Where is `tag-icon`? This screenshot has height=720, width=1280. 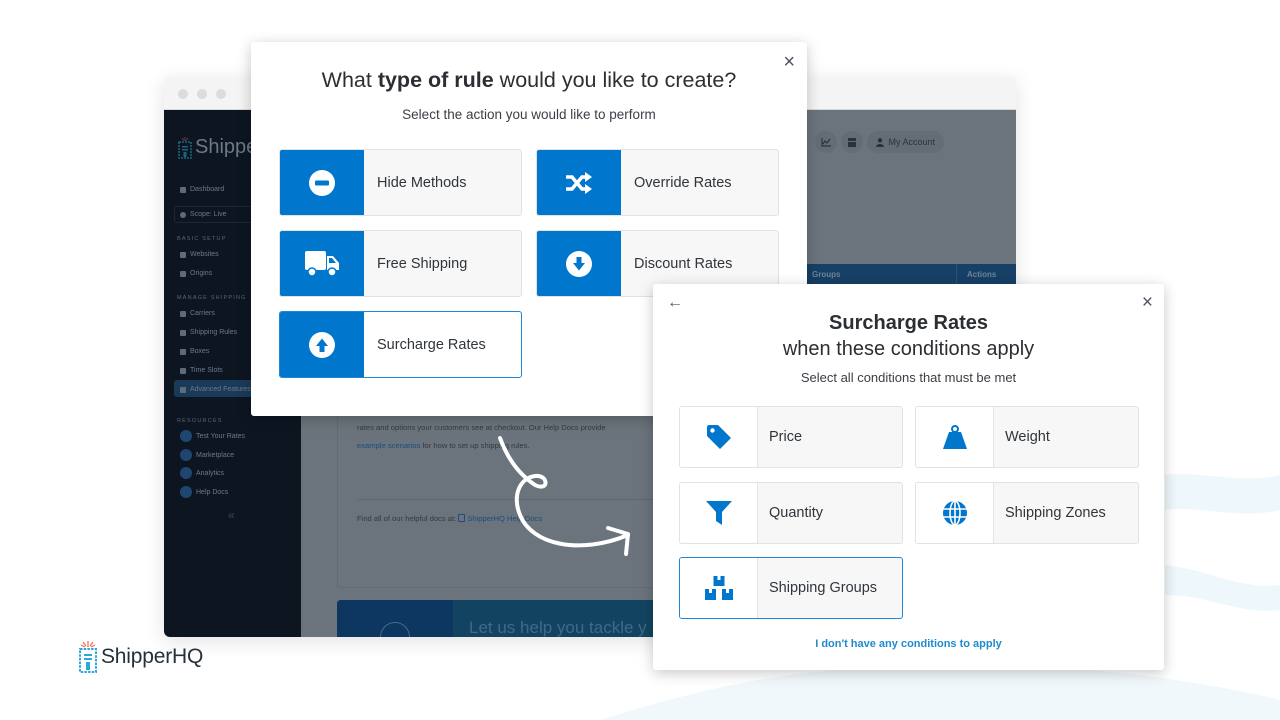
tag-icon is located at coordinates (718, 437).